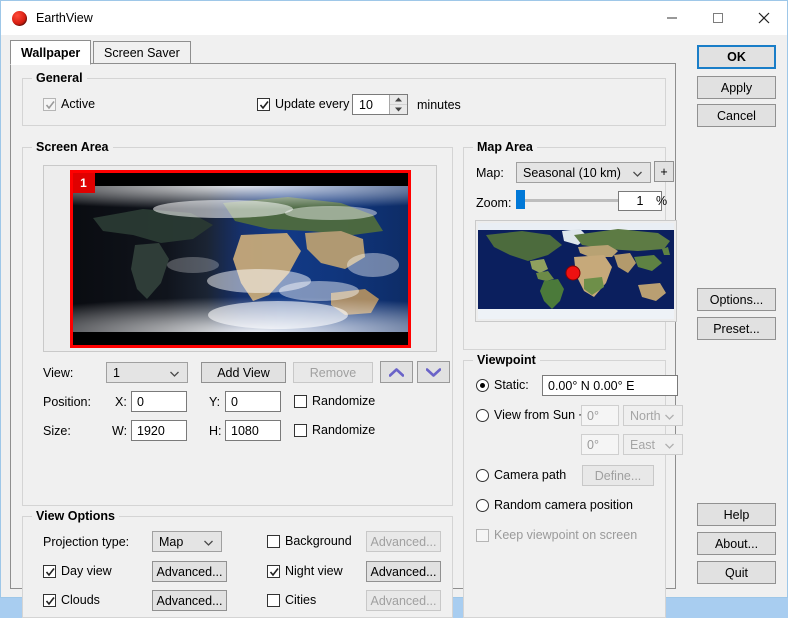  I want to click on viewpoint-camera-path-radio-box, so click(482, 475).